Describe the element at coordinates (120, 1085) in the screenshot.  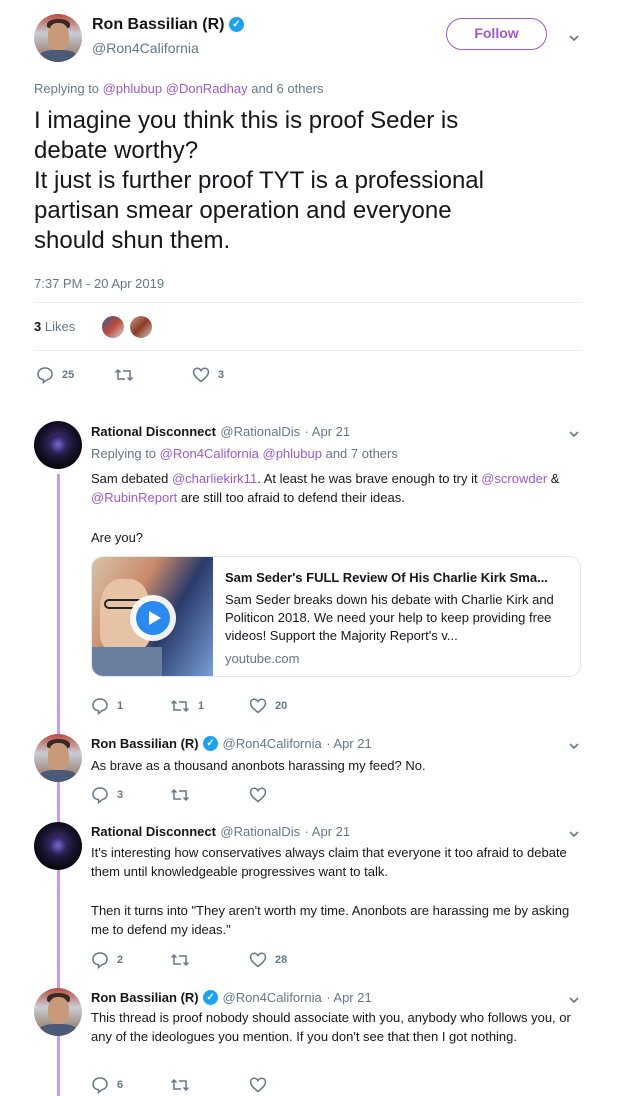
I see `reply-count: 6` at that location.